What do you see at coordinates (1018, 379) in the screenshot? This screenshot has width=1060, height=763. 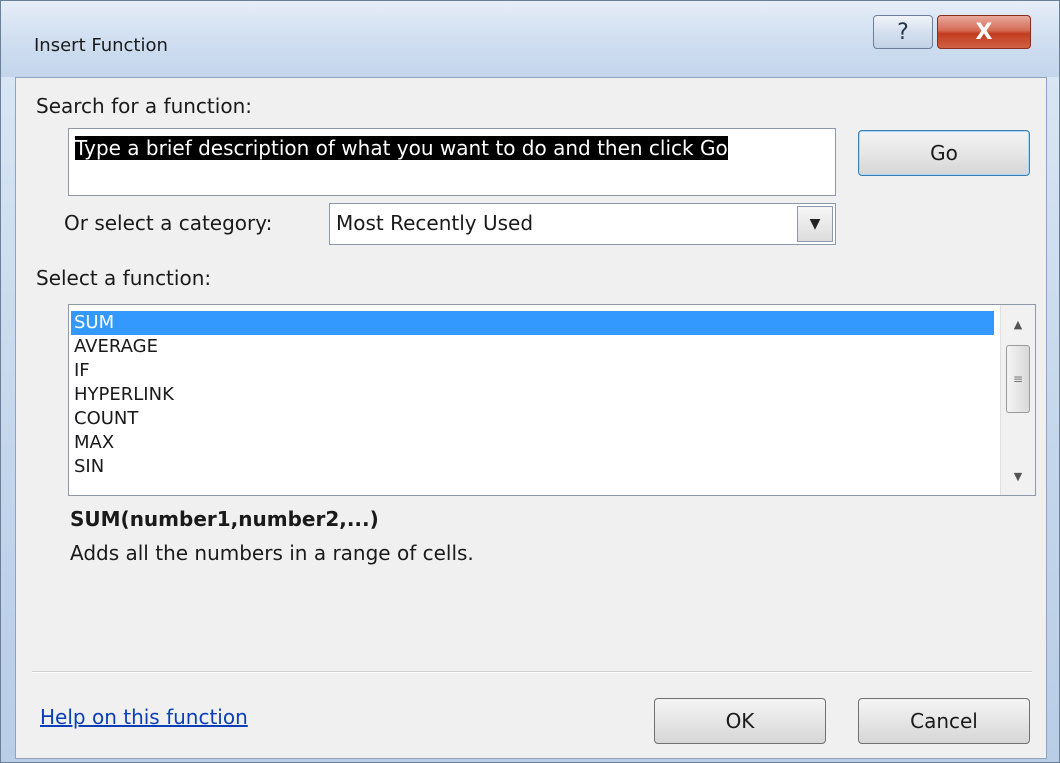 I see `scroll-thumb: ≡` at bounding box center [1018, 379].